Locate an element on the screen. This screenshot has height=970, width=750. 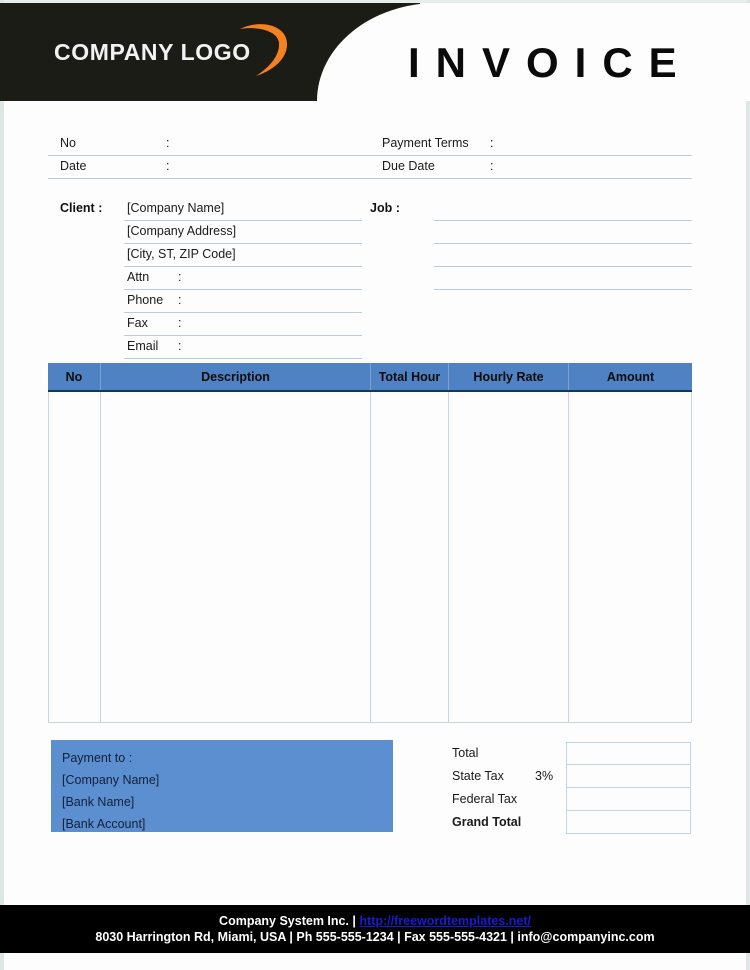
meta-cell-date: Date : is located at coordinates (209, 167).